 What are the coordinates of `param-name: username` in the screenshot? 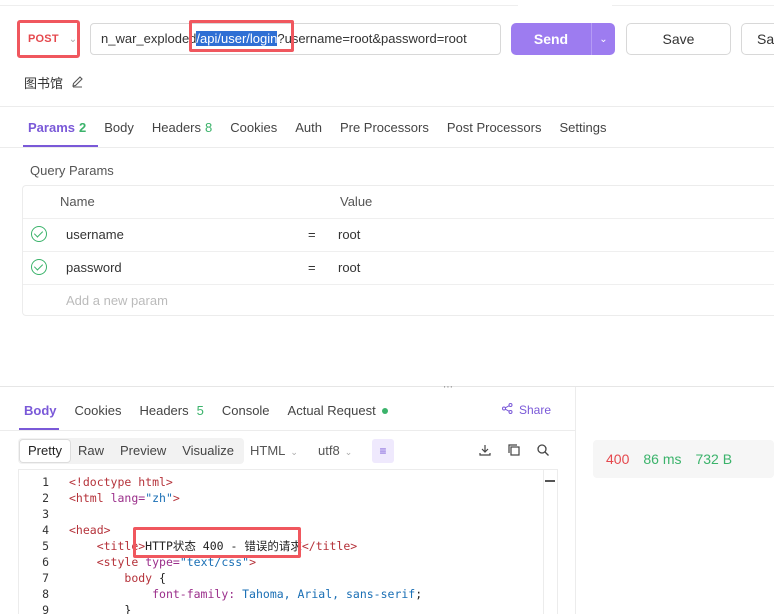 It's located at (95, 234).